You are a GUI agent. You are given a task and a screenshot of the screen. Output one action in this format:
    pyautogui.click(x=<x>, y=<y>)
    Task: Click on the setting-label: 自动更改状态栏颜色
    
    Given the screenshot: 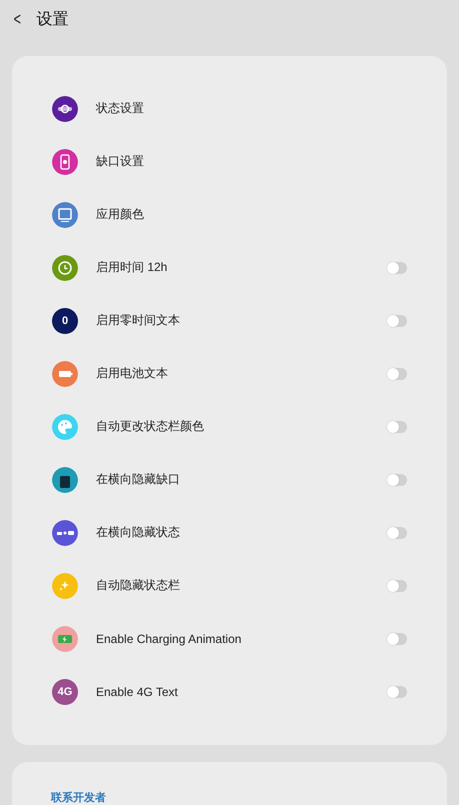 What is the action you would take?
    pyautogui.click(x=150, y=426)
    